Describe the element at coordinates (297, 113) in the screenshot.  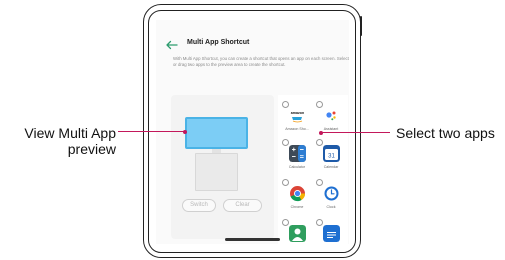
I see `amazon-wordmark: amazon` at that location.